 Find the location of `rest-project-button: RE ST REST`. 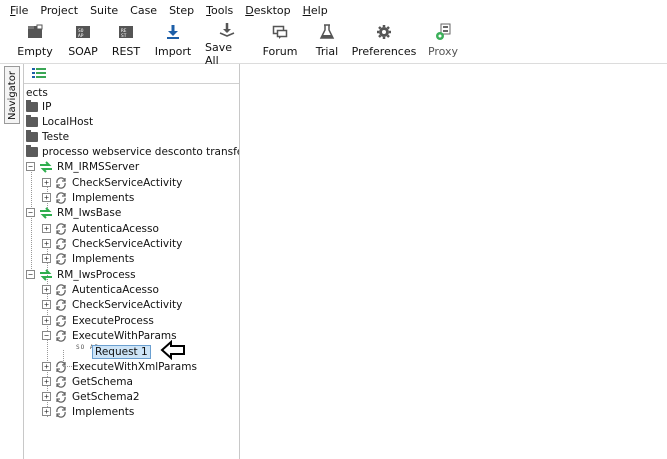

rest-project-button: RE ST REST is located at coordinates (126, 42).